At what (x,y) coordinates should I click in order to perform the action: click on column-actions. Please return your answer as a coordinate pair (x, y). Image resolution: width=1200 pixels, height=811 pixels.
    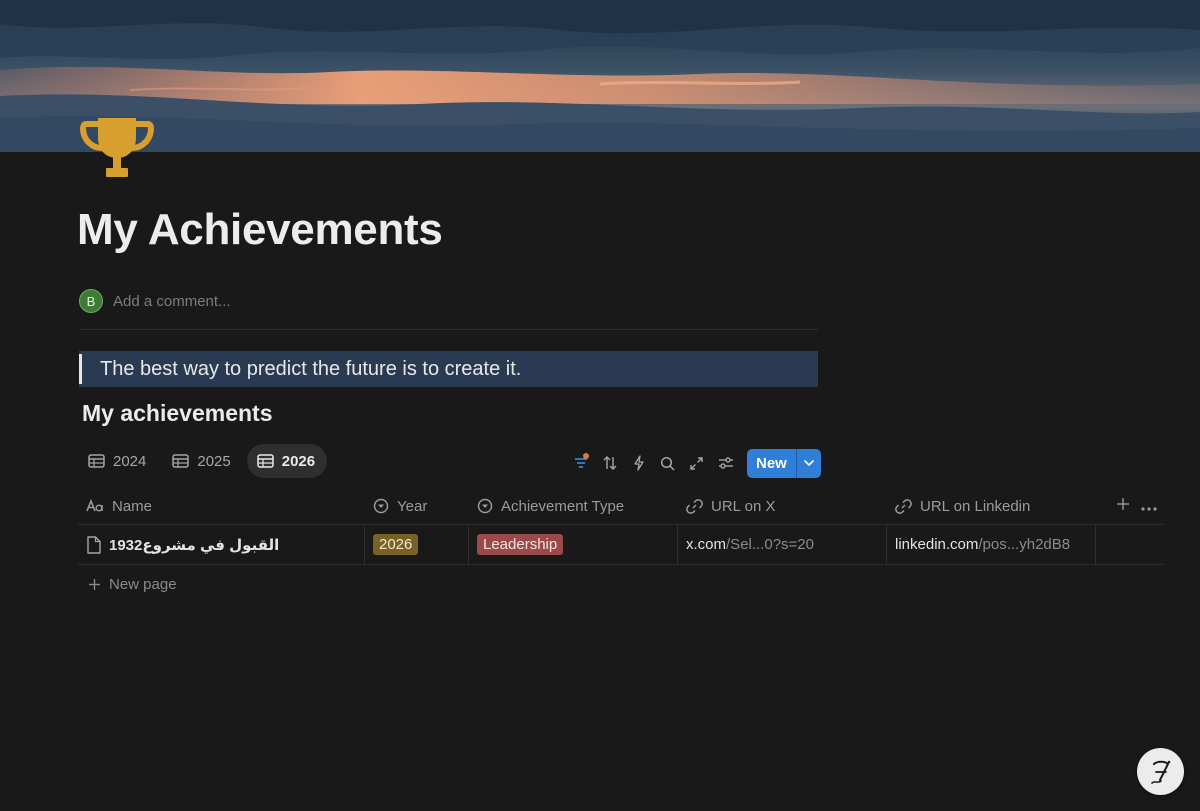
    Looking at the image, I should click on (1129, 506).